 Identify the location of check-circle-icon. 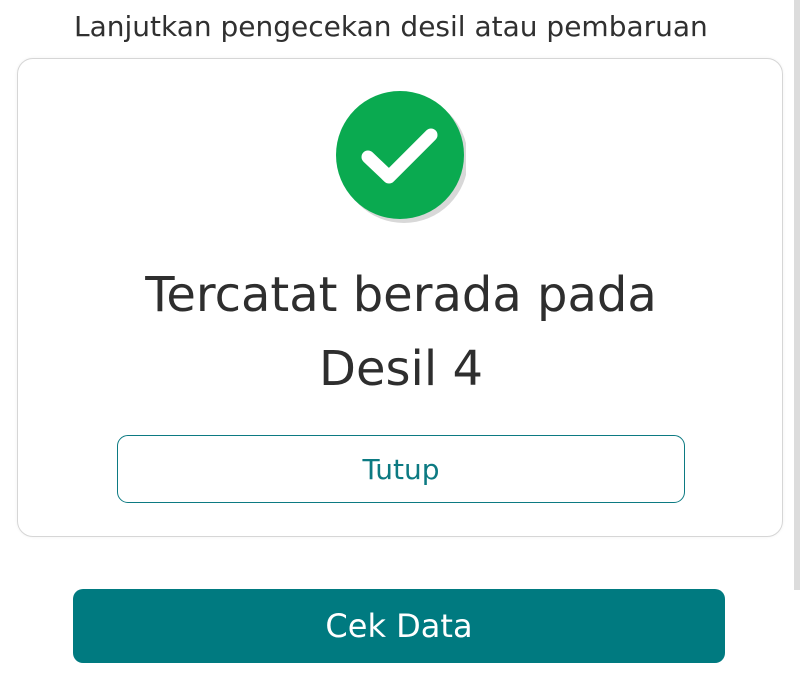
(401, 157).